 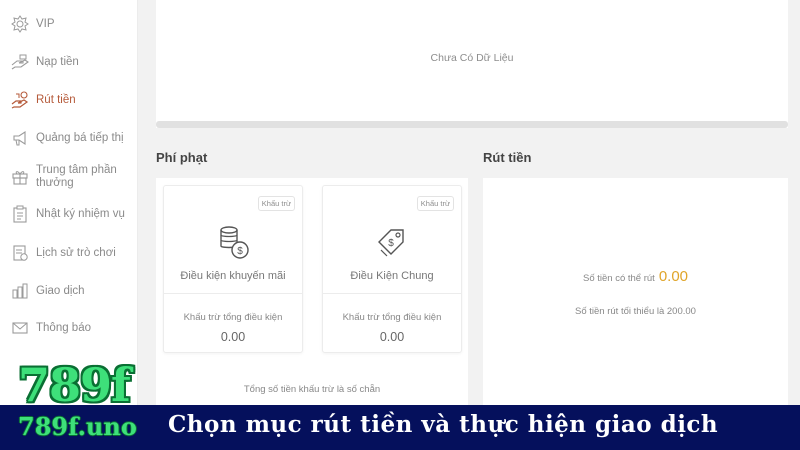 I want to click on vip-gear-icon, so click(x=20, y=24).